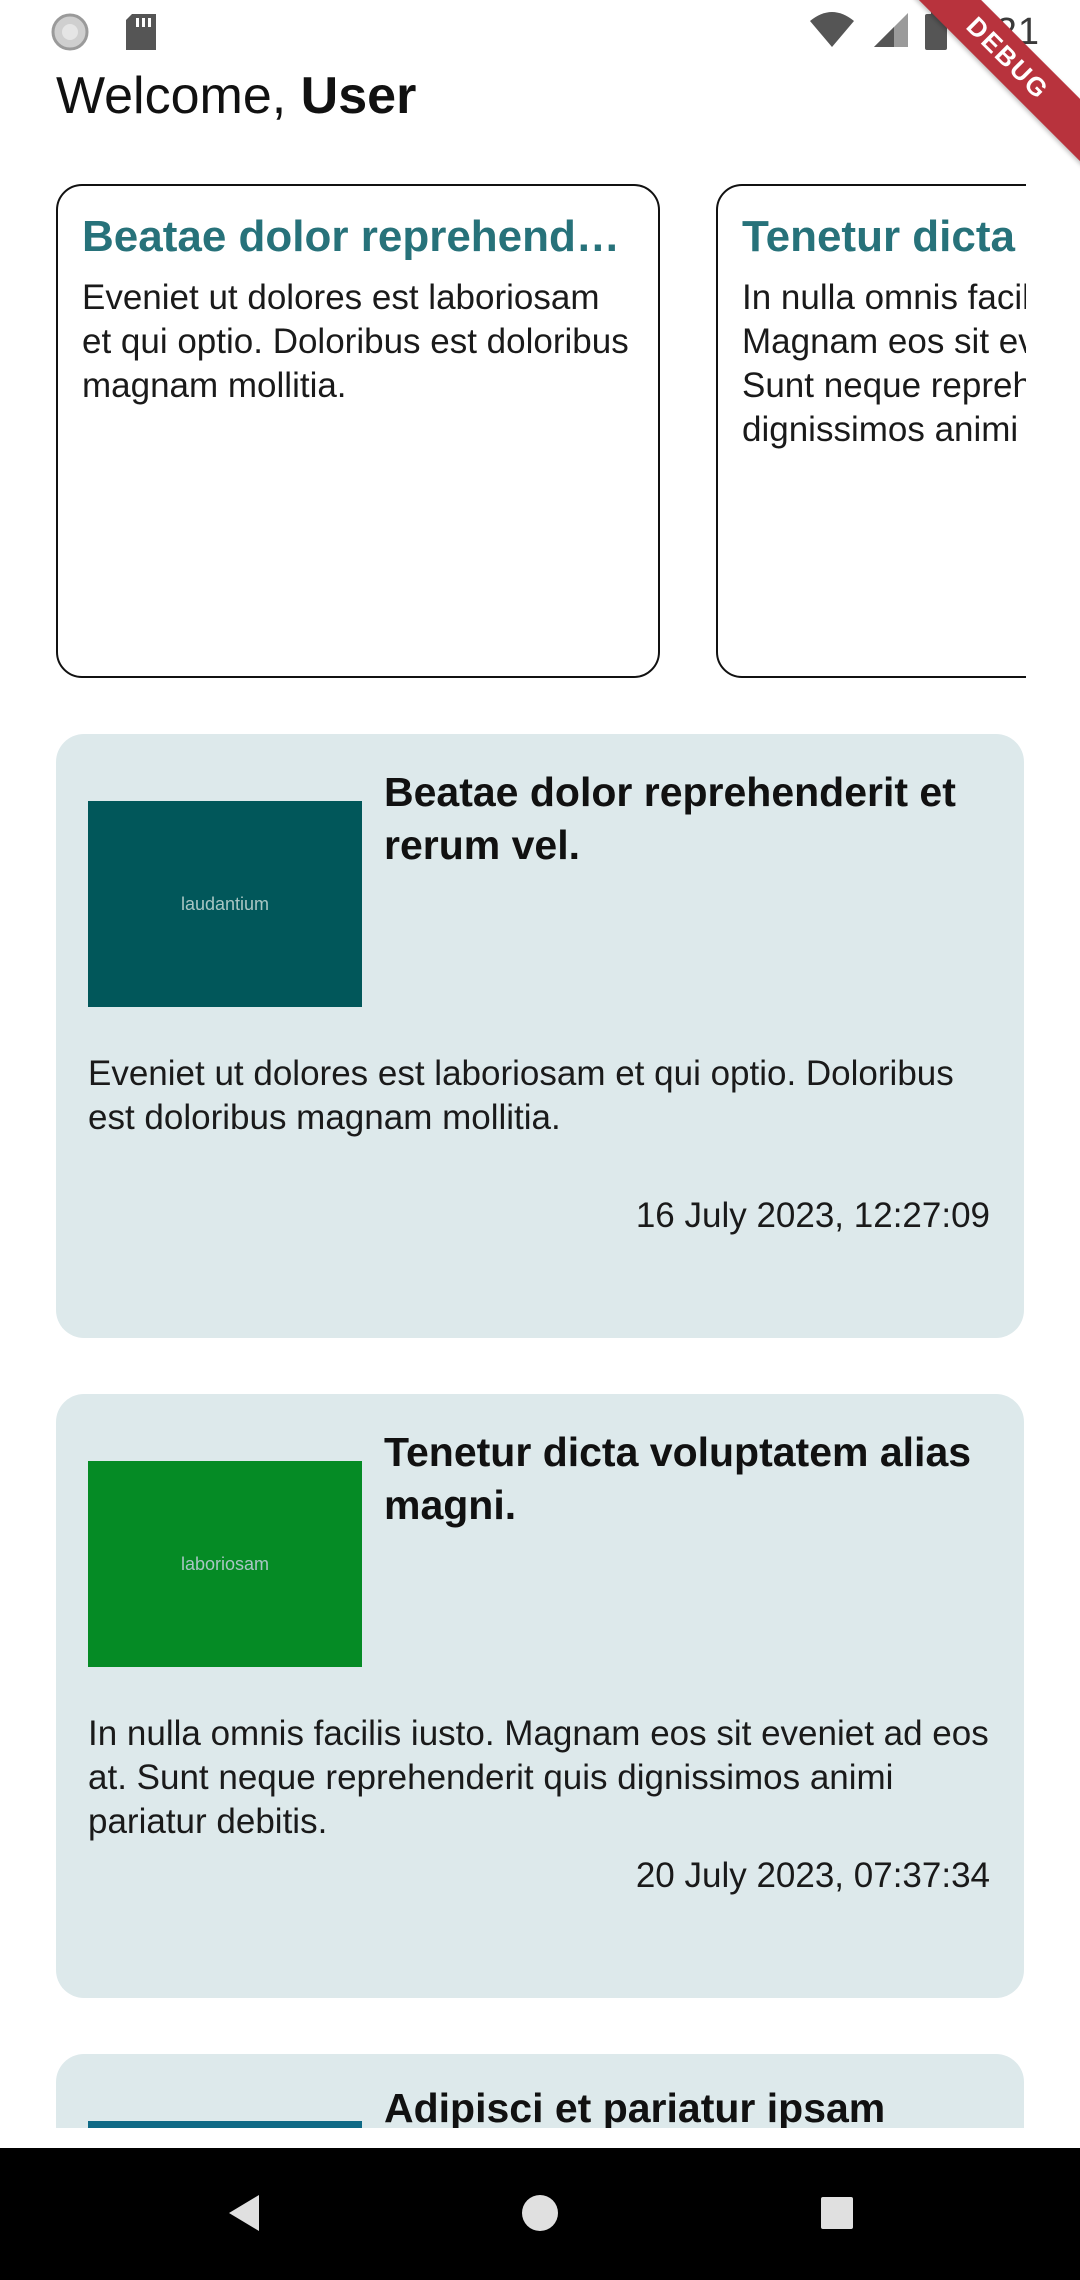  I want to click on navigation-bar, so click(540, 2214).